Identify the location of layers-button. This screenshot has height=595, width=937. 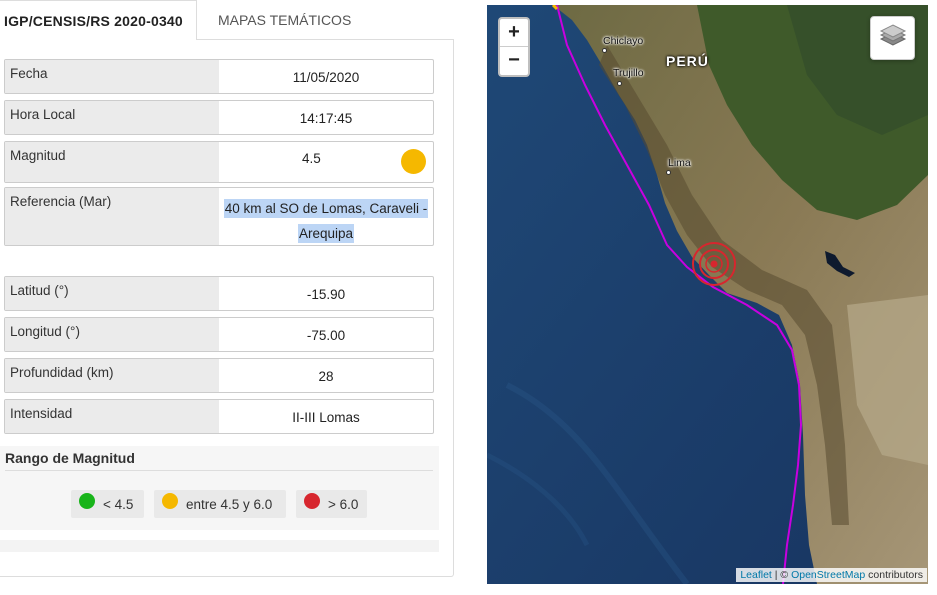
(892, 38).